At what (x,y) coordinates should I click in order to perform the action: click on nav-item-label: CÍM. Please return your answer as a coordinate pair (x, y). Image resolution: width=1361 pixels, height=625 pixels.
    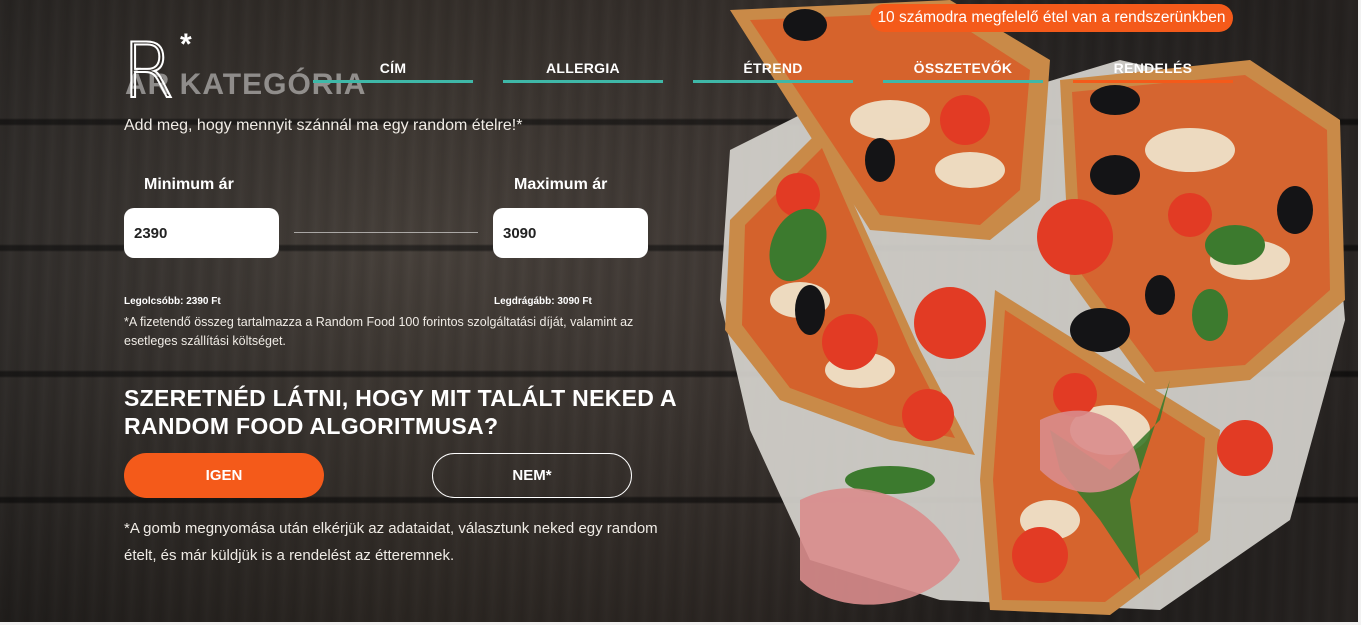
    Looking at the image, I should click on (393, 68).